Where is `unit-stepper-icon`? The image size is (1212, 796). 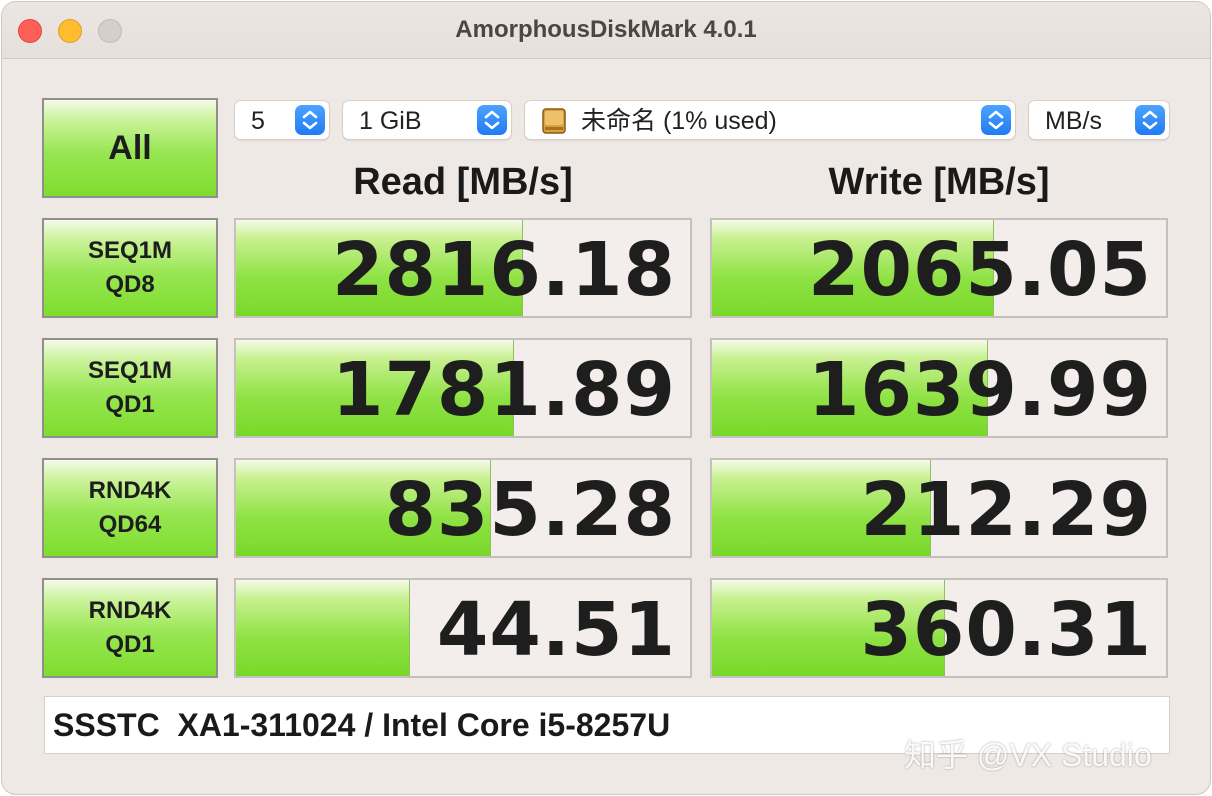
unit-stepper-icon is located at coordinates (1150, 120).